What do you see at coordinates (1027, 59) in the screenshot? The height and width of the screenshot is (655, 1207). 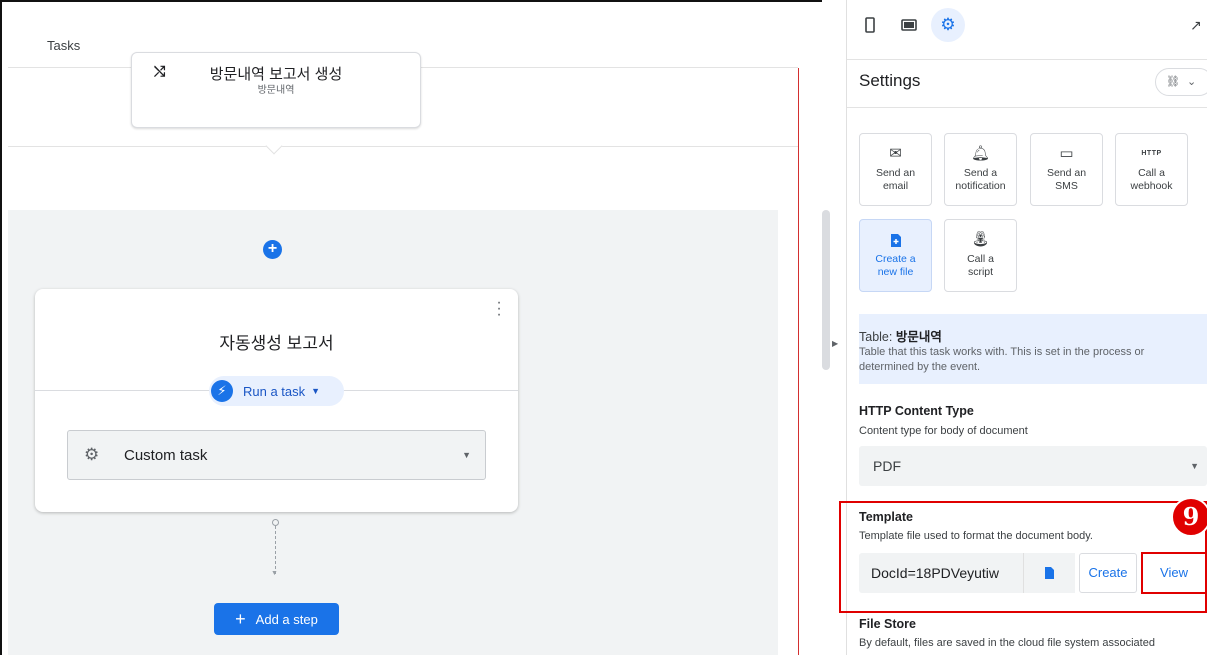 I see `toolbar-divider` at bounding box center [1027, 59].